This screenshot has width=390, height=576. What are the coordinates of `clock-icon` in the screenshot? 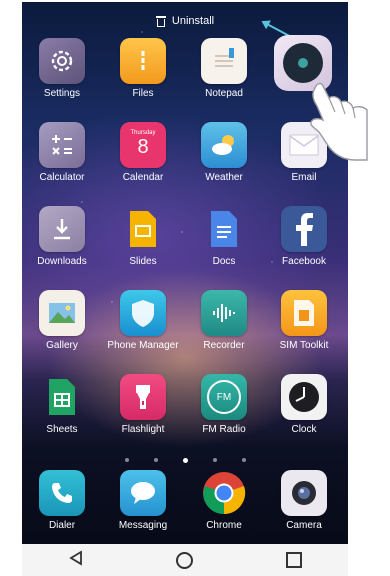 It's located at (304, 397).